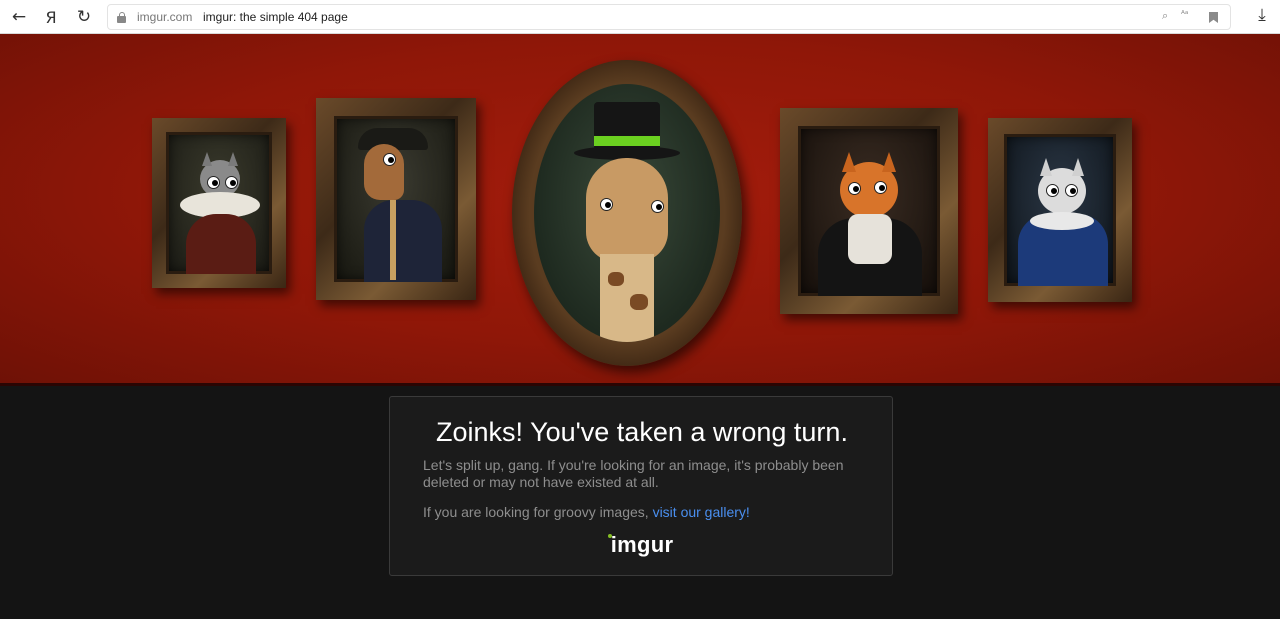  I want to click on imgur-logo-text: imgur, so click(642, 544).